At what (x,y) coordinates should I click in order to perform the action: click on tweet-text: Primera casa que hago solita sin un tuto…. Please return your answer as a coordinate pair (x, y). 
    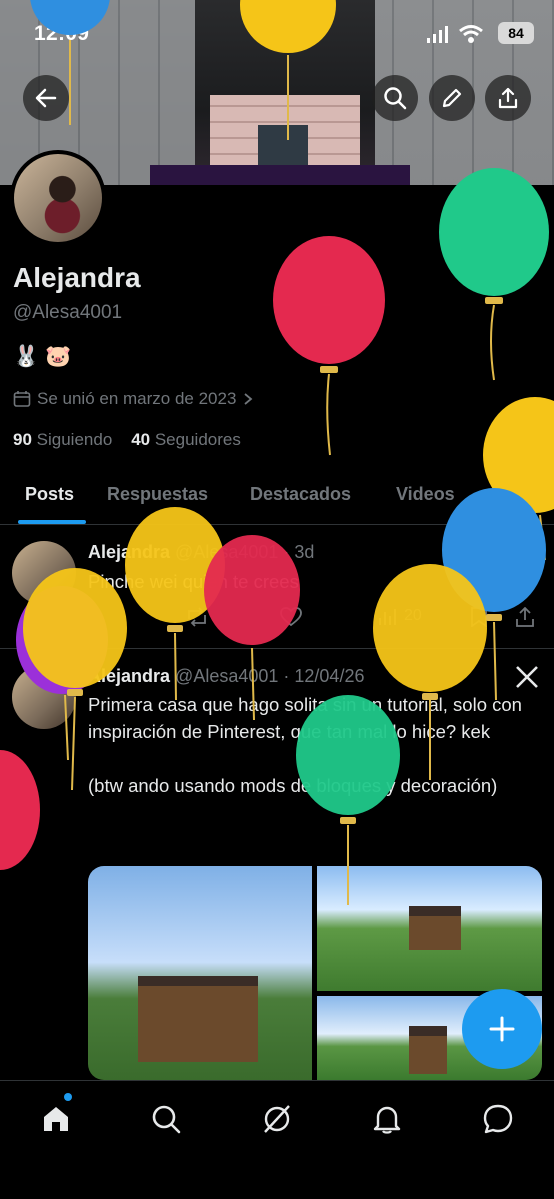
    Looking at the image, I should click on (305, 745).